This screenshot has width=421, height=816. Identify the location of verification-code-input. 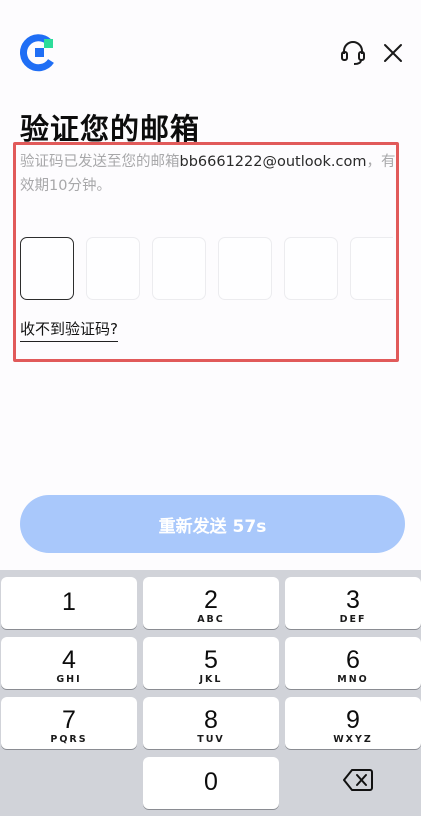
(206, 269).